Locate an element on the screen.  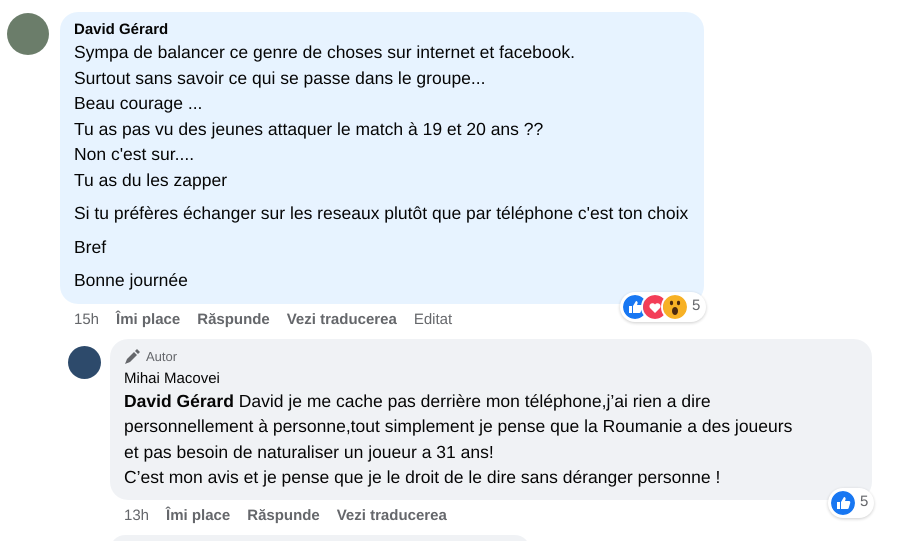
comment-text: Si tu préfères échanger sur les reseaux plutôt que par téléphone c'est ton choix is located at coordinates (381, 213).